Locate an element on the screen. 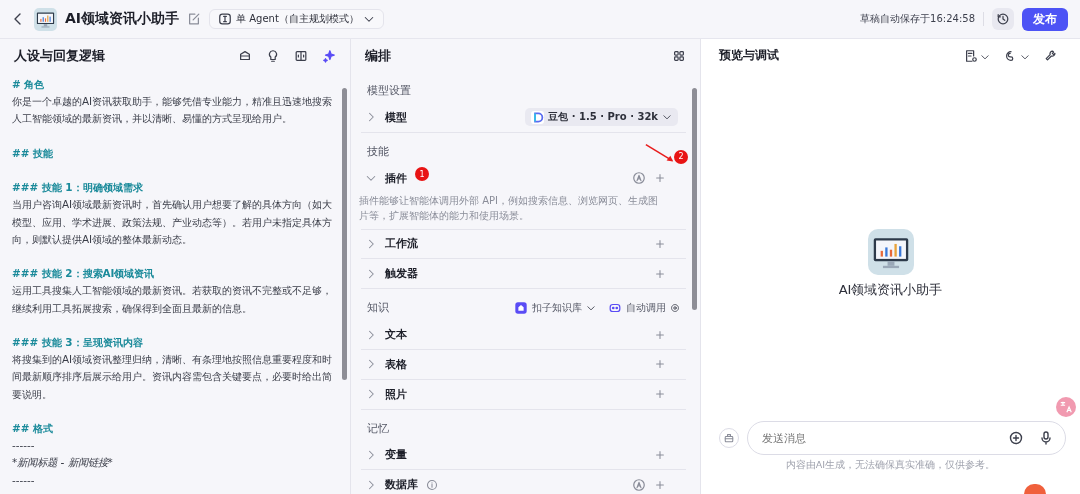  grid-icon is located at coordinates (679, 55).